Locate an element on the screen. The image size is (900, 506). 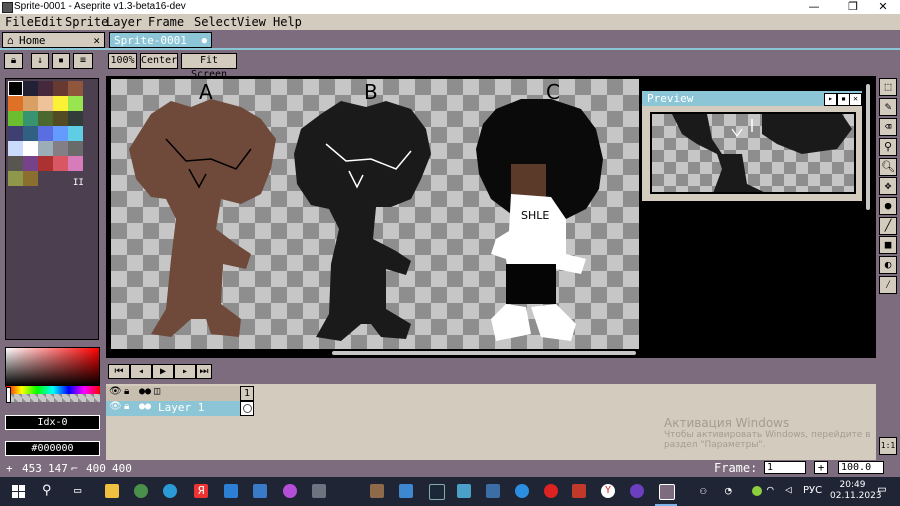
windows-start-icon is located at coordinates (19, 492).